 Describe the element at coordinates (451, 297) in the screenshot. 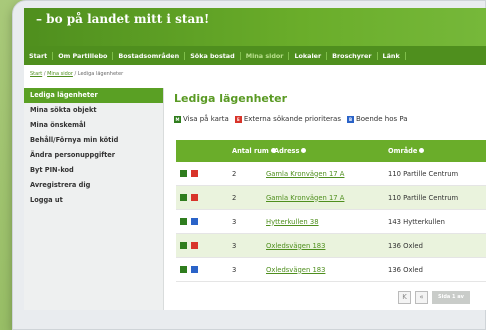

I see `page-info: Sida 1 av` at that location.